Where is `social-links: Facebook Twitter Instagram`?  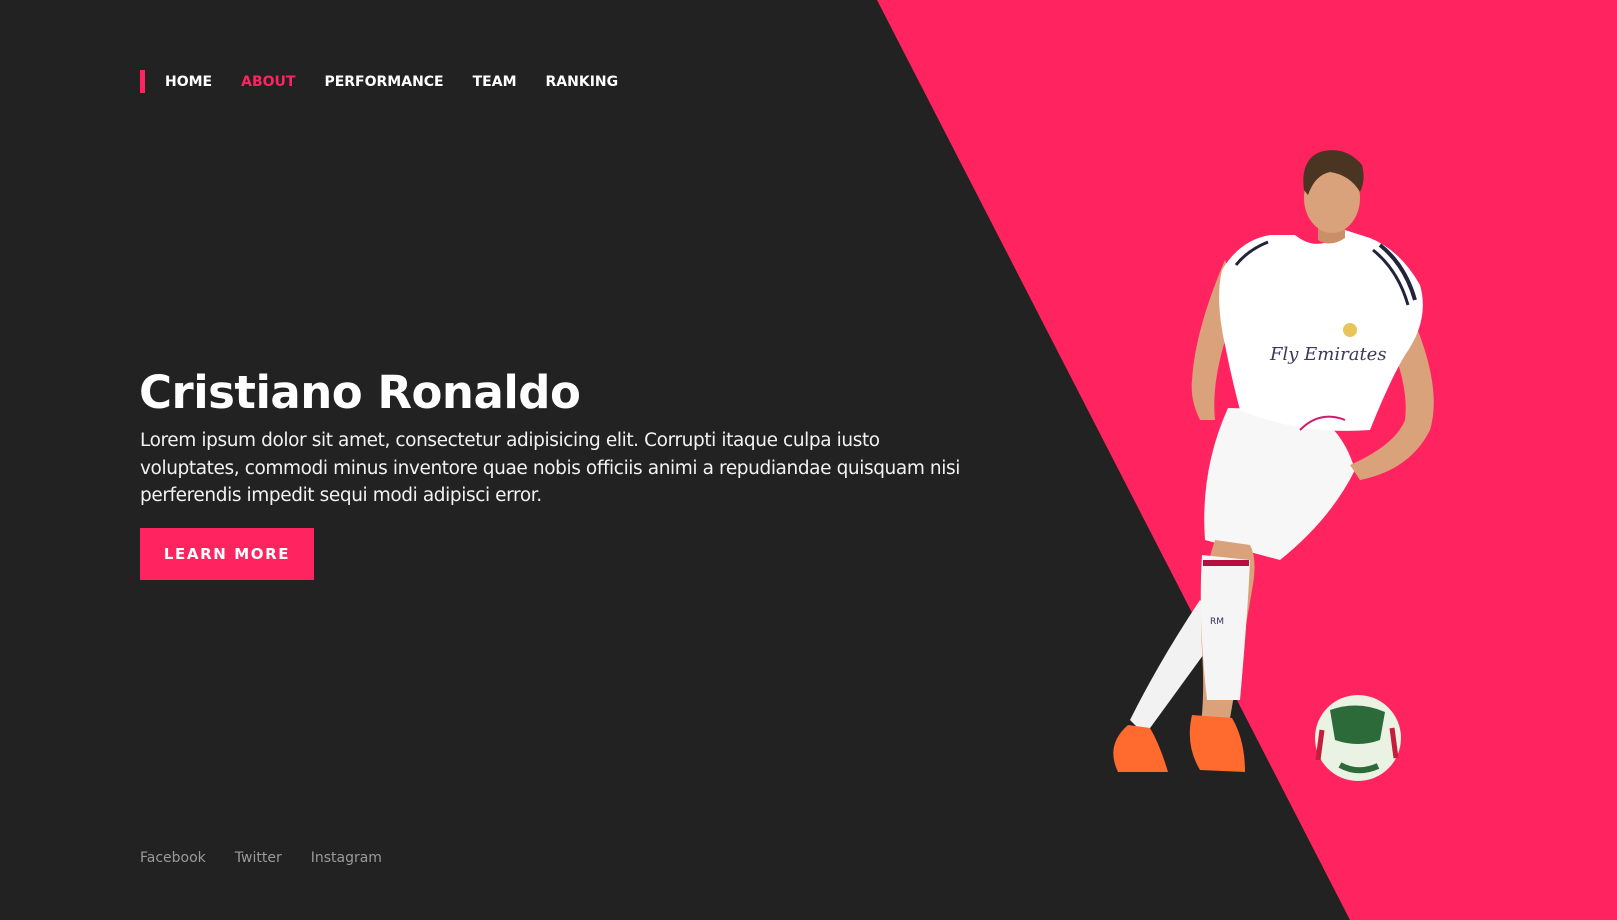 social-links: Facebook Twitter Instagram is located at coordinates (275, 858).